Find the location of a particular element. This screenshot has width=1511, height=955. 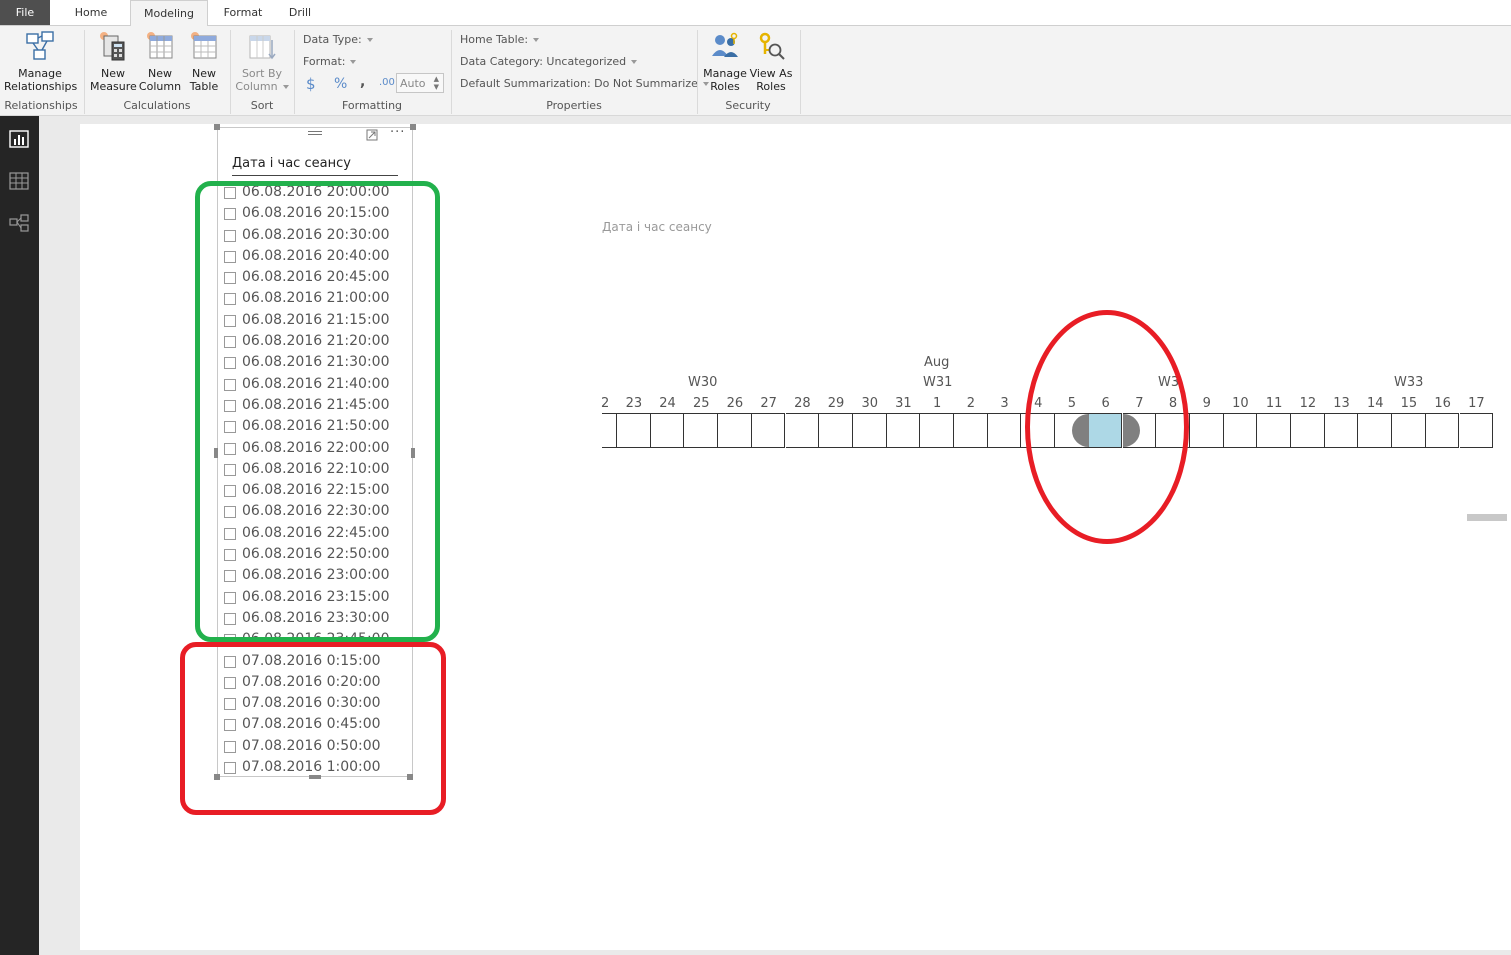

new-table-label-2: Table is located at coordinates (204, 86).